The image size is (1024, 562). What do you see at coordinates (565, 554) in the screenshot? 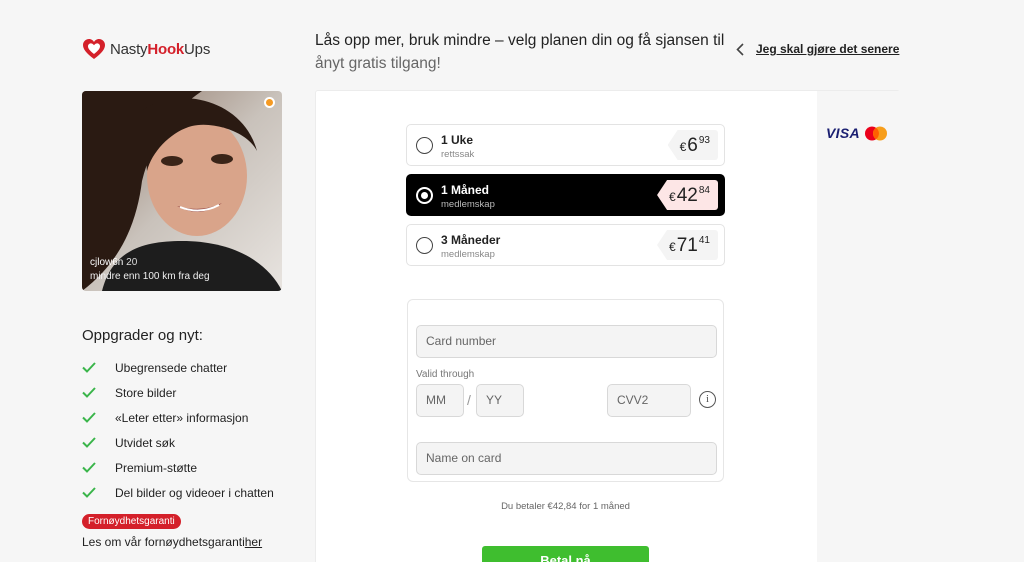
I see `pay-button: Betal nå` at bounding box center [565, 554].